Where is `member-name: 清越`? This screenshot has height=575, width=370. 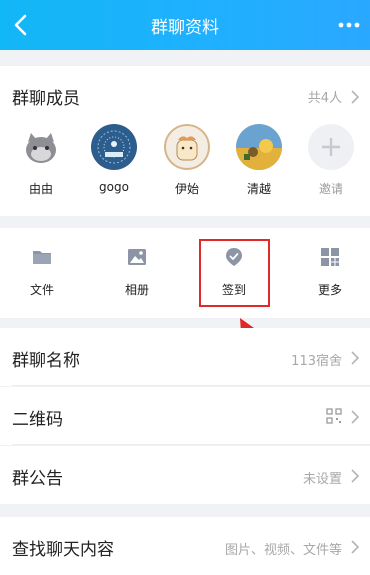 member-name: 清越 is located at coordinates (258, 189).